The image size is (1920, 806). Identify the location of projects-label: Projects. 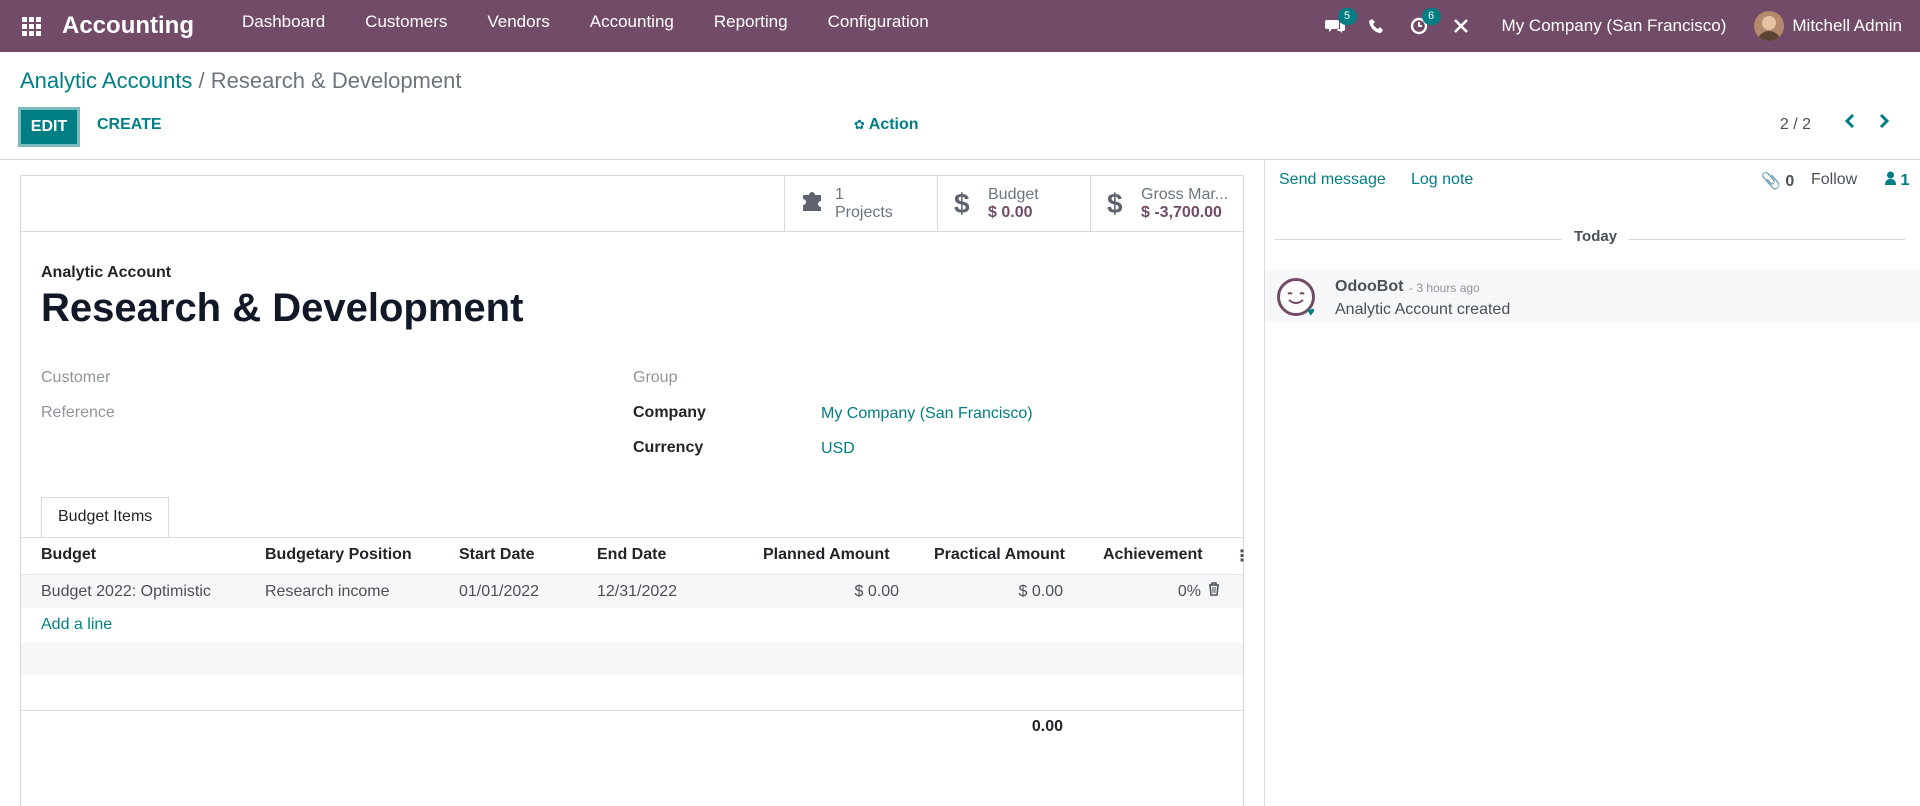
(864, 212).